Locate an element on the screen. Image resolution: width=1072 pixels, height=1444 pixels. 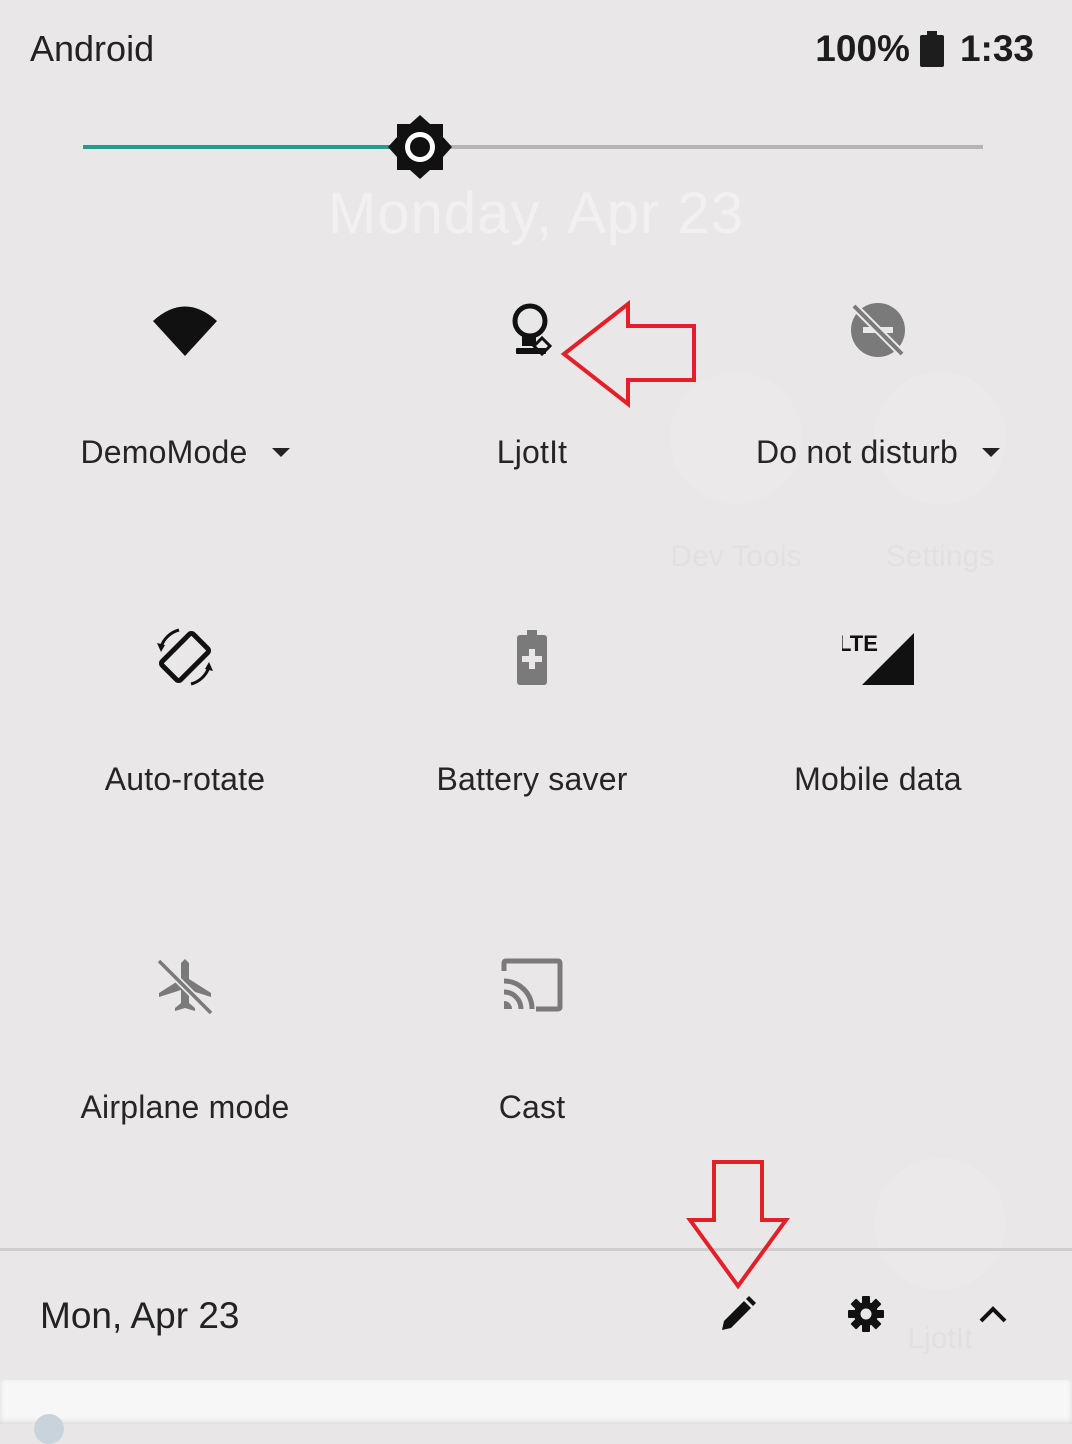
background-date: Monday, Apr 23 is located at coordinates (536, 213).